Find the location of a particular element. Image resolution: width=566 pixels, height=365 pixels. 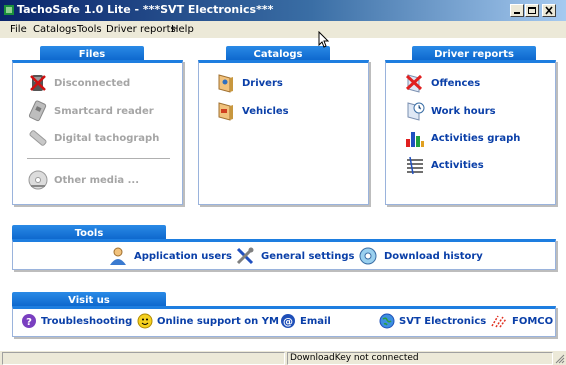

application-users-icon is located at coordinates (118, 256).